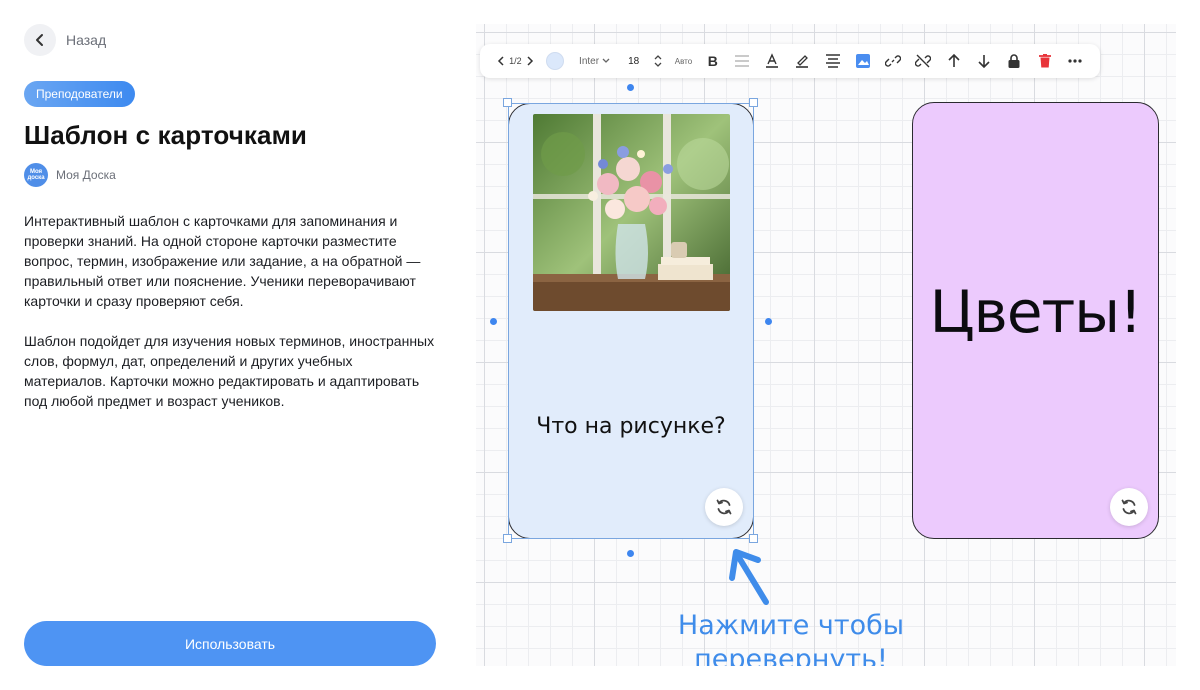 The height and width of the screenshot is (690, 1200). I want to click on hint-arrow-icon, so click(749, 579).